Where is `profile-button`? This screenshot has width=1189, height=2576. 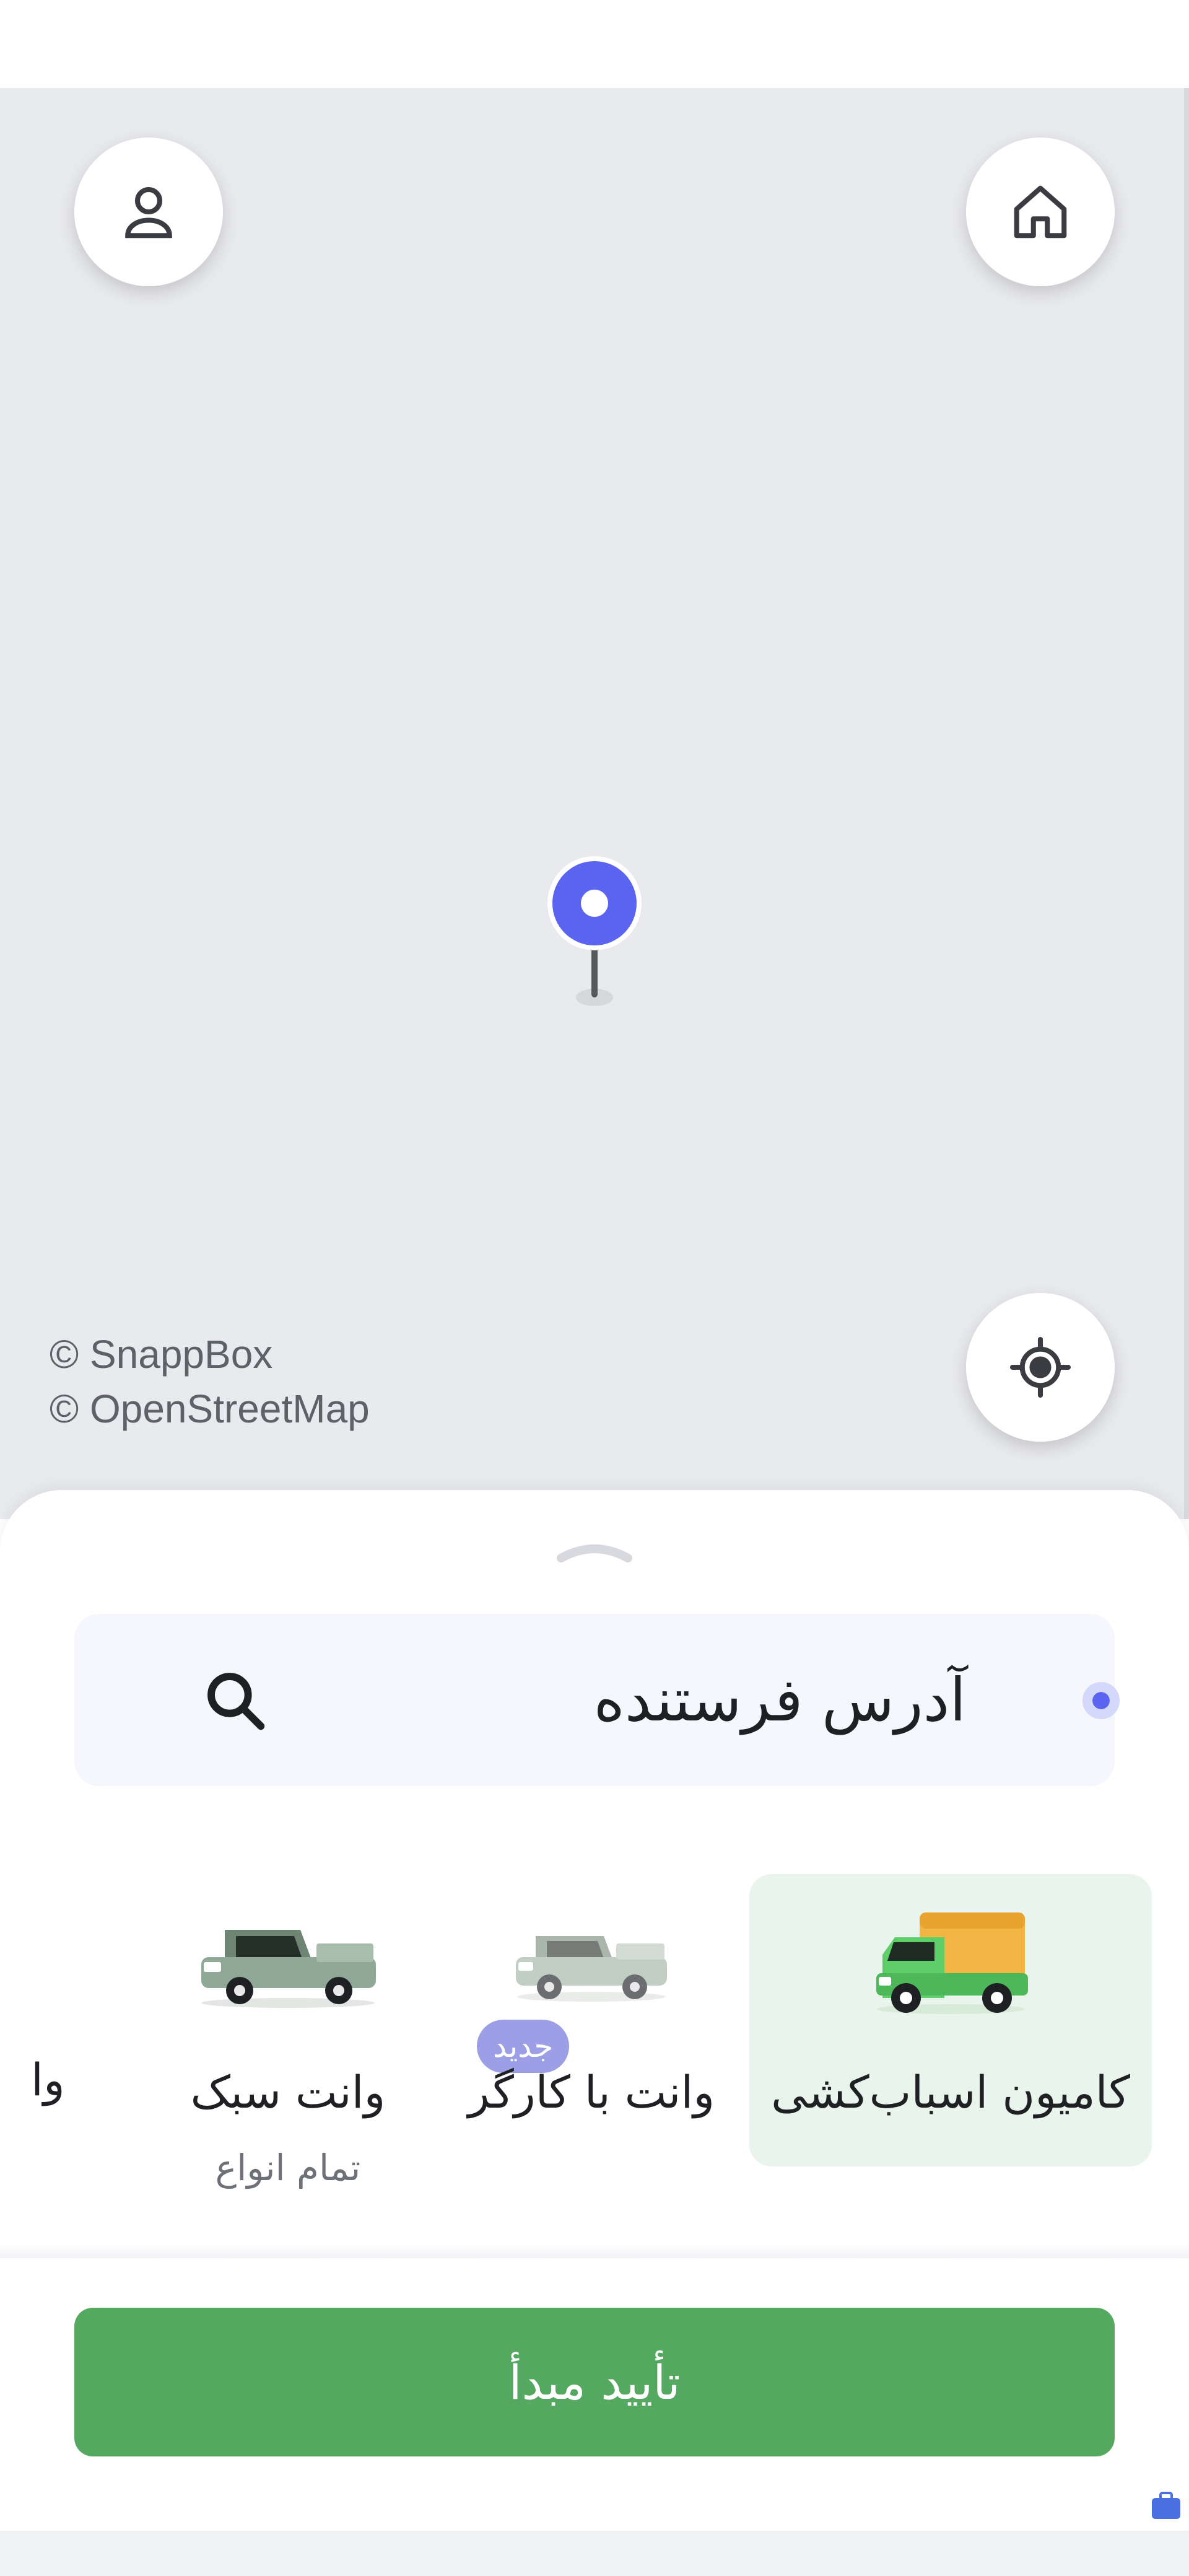 profile-button is located at coordinates (148, 212).